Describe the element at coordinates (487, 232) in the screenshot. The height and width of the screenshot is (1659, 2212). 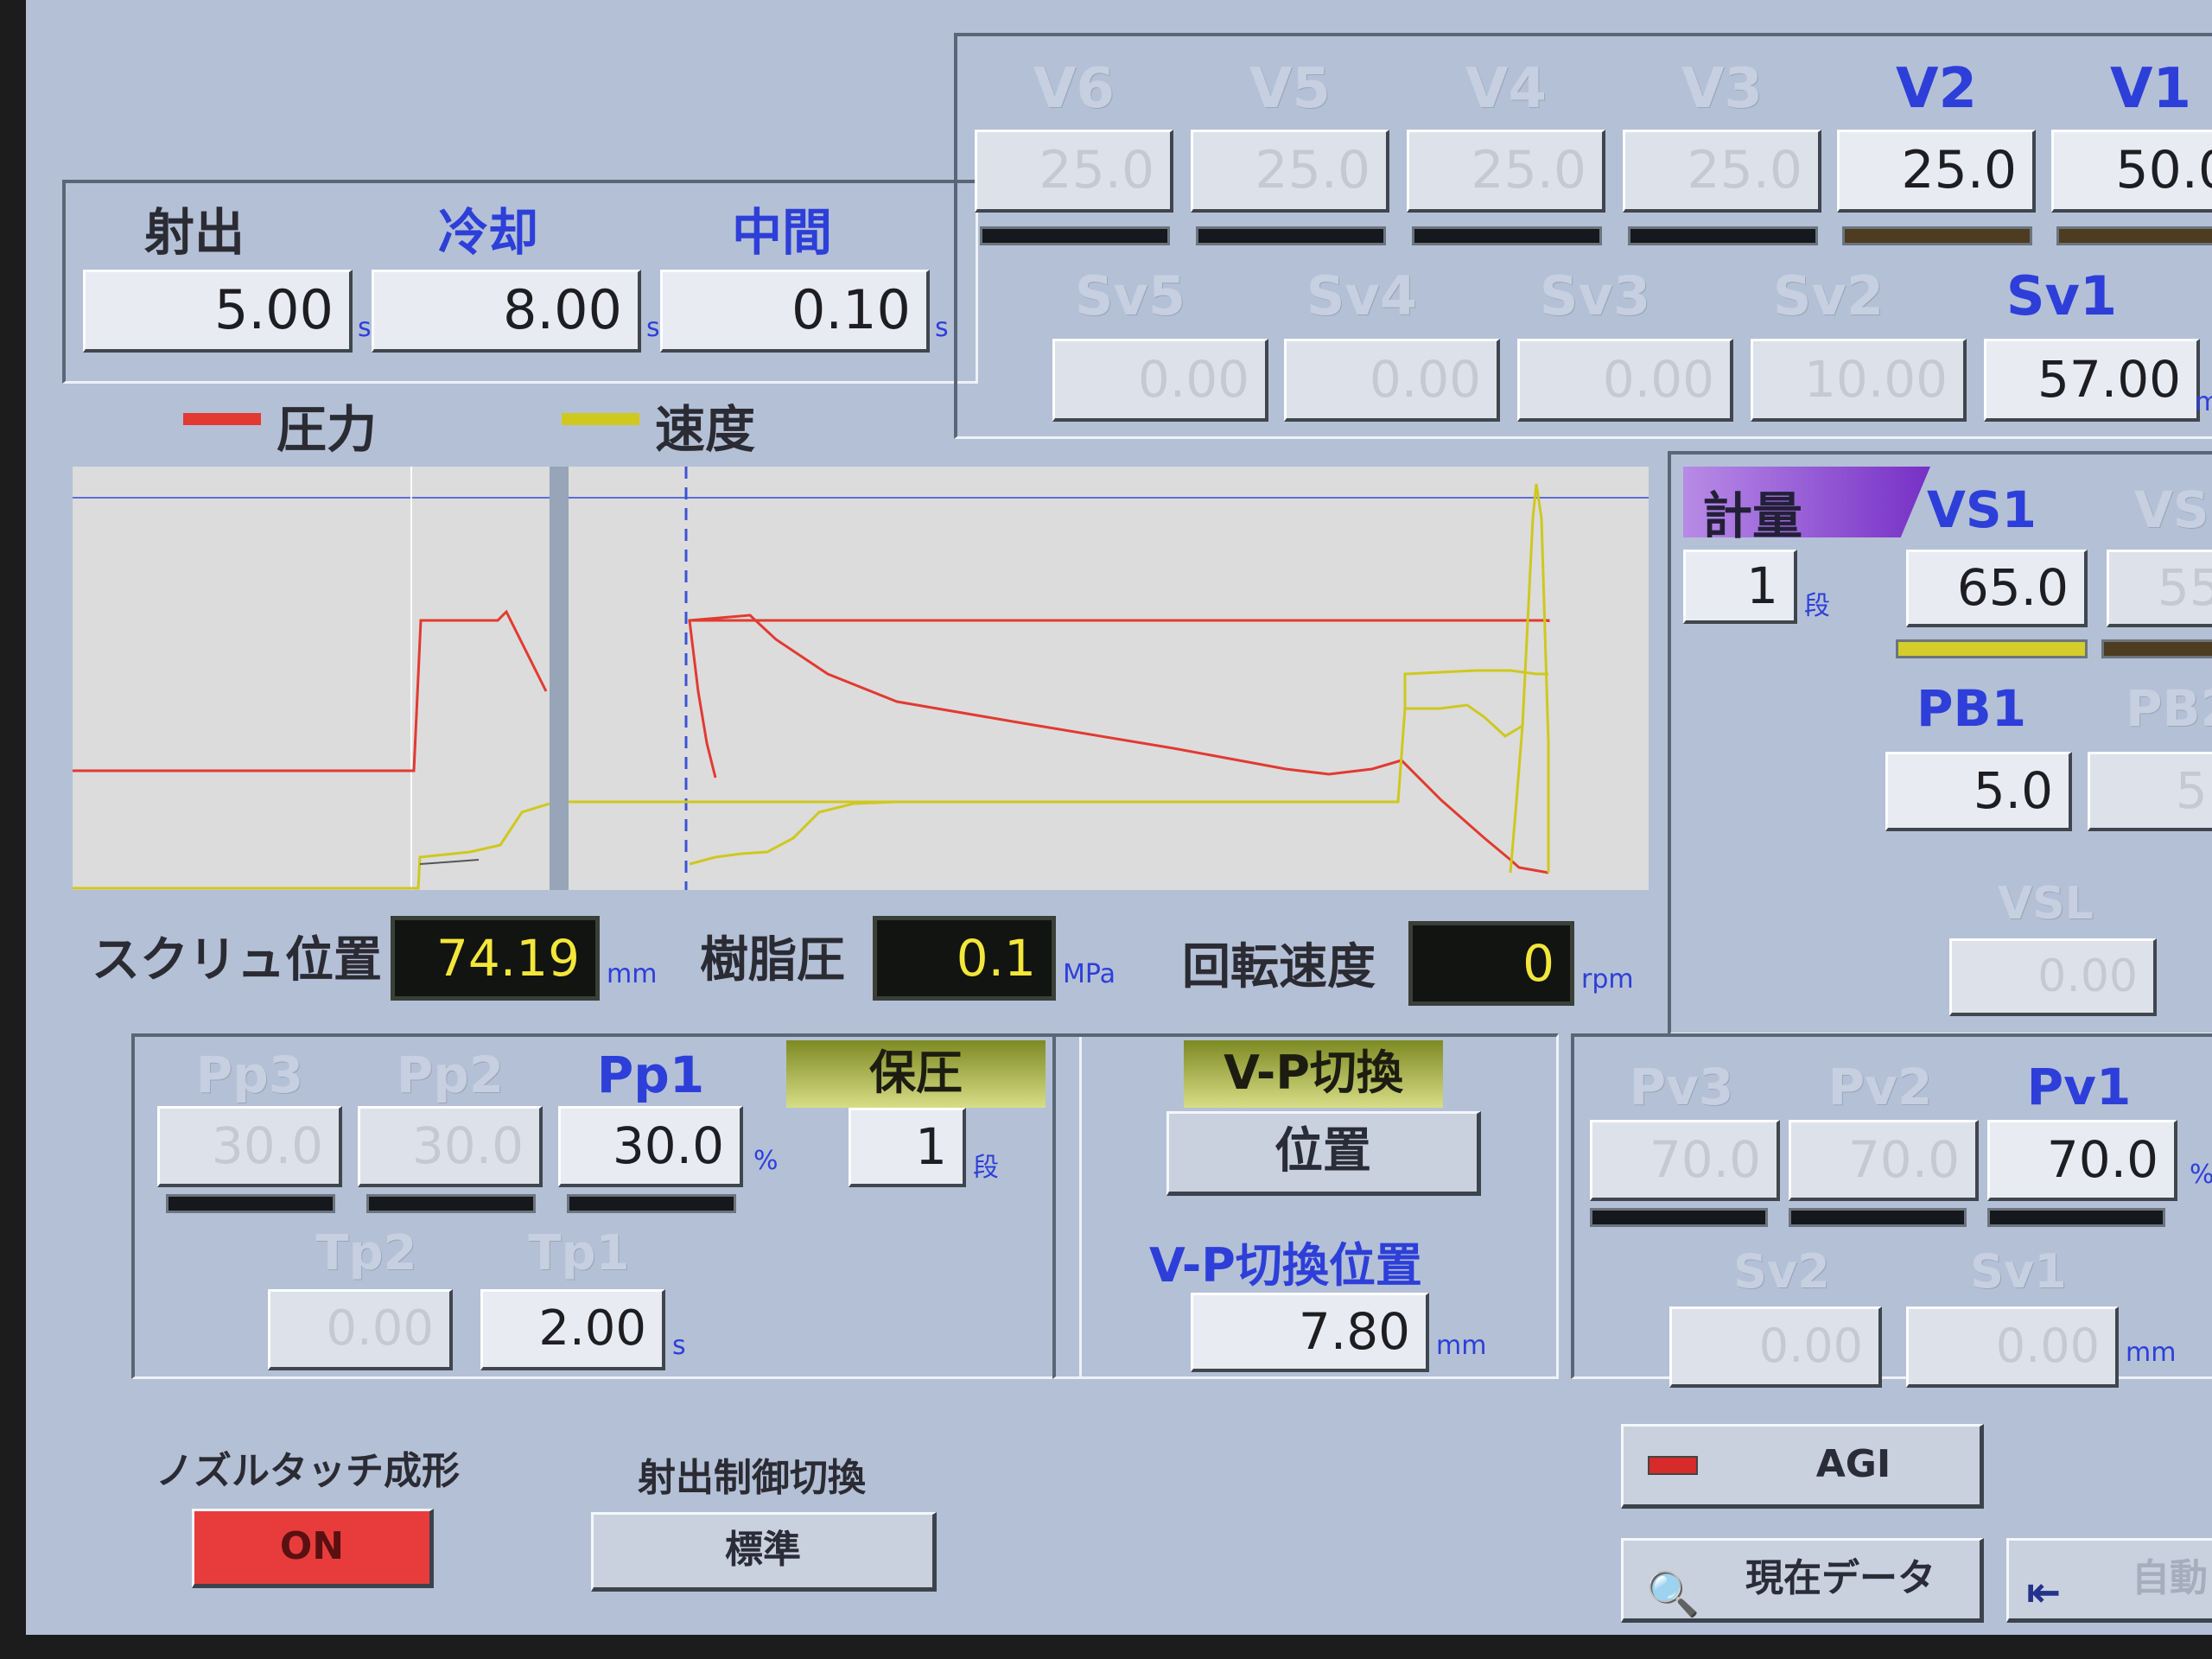
I see `cool-time-label: 冷却` at that location.